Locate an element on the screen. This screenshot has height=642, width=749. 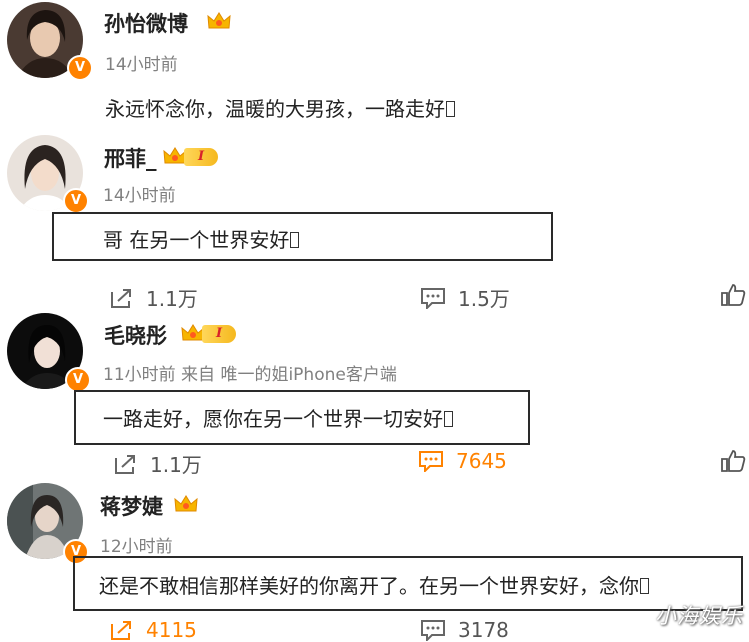
comment-text-body: 还是不敢相信那样美好的你离开了。在另一个世界安好，念你 is located at coordinates (369, 586).